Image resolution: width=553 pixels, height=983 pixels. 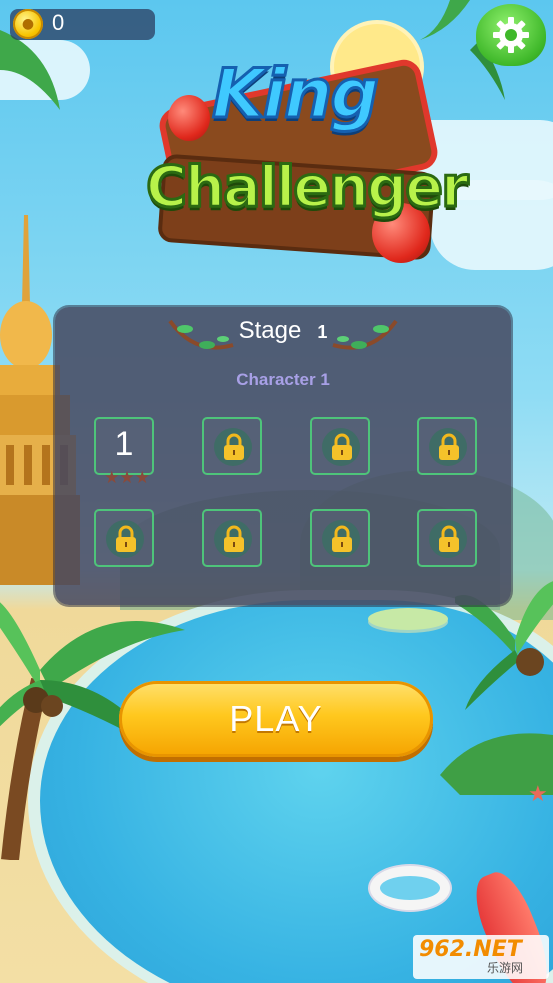 I want to click on play-button-label: PLAY, so click(x=276, y=718).